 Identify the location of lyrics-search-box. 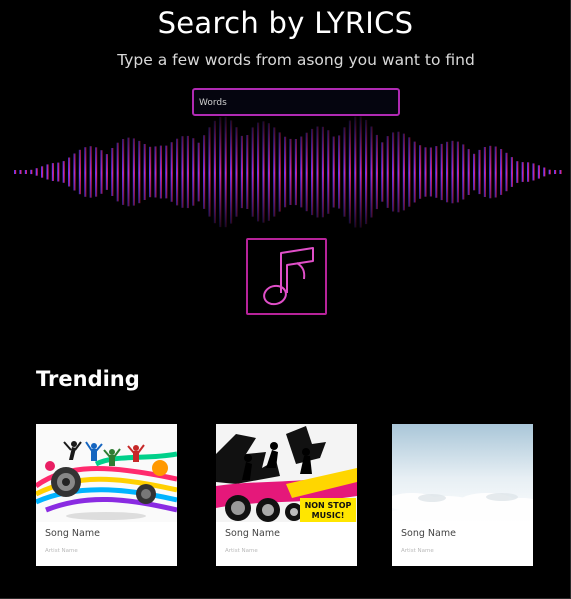
(296, 102).